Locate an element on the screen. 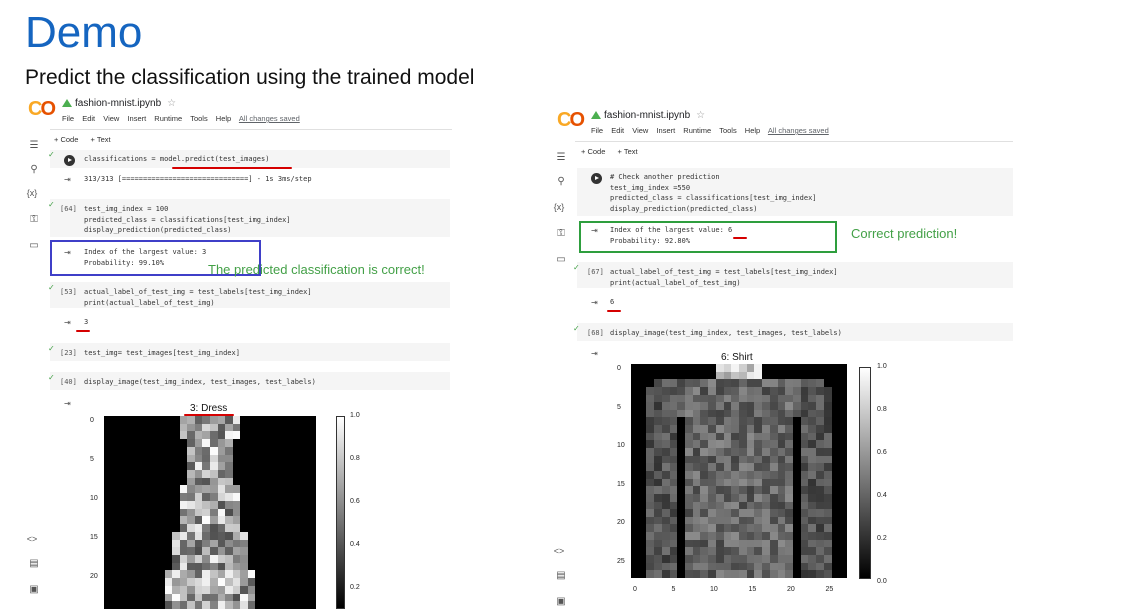  cell-number: [68] is located at coordinates (595, 333).